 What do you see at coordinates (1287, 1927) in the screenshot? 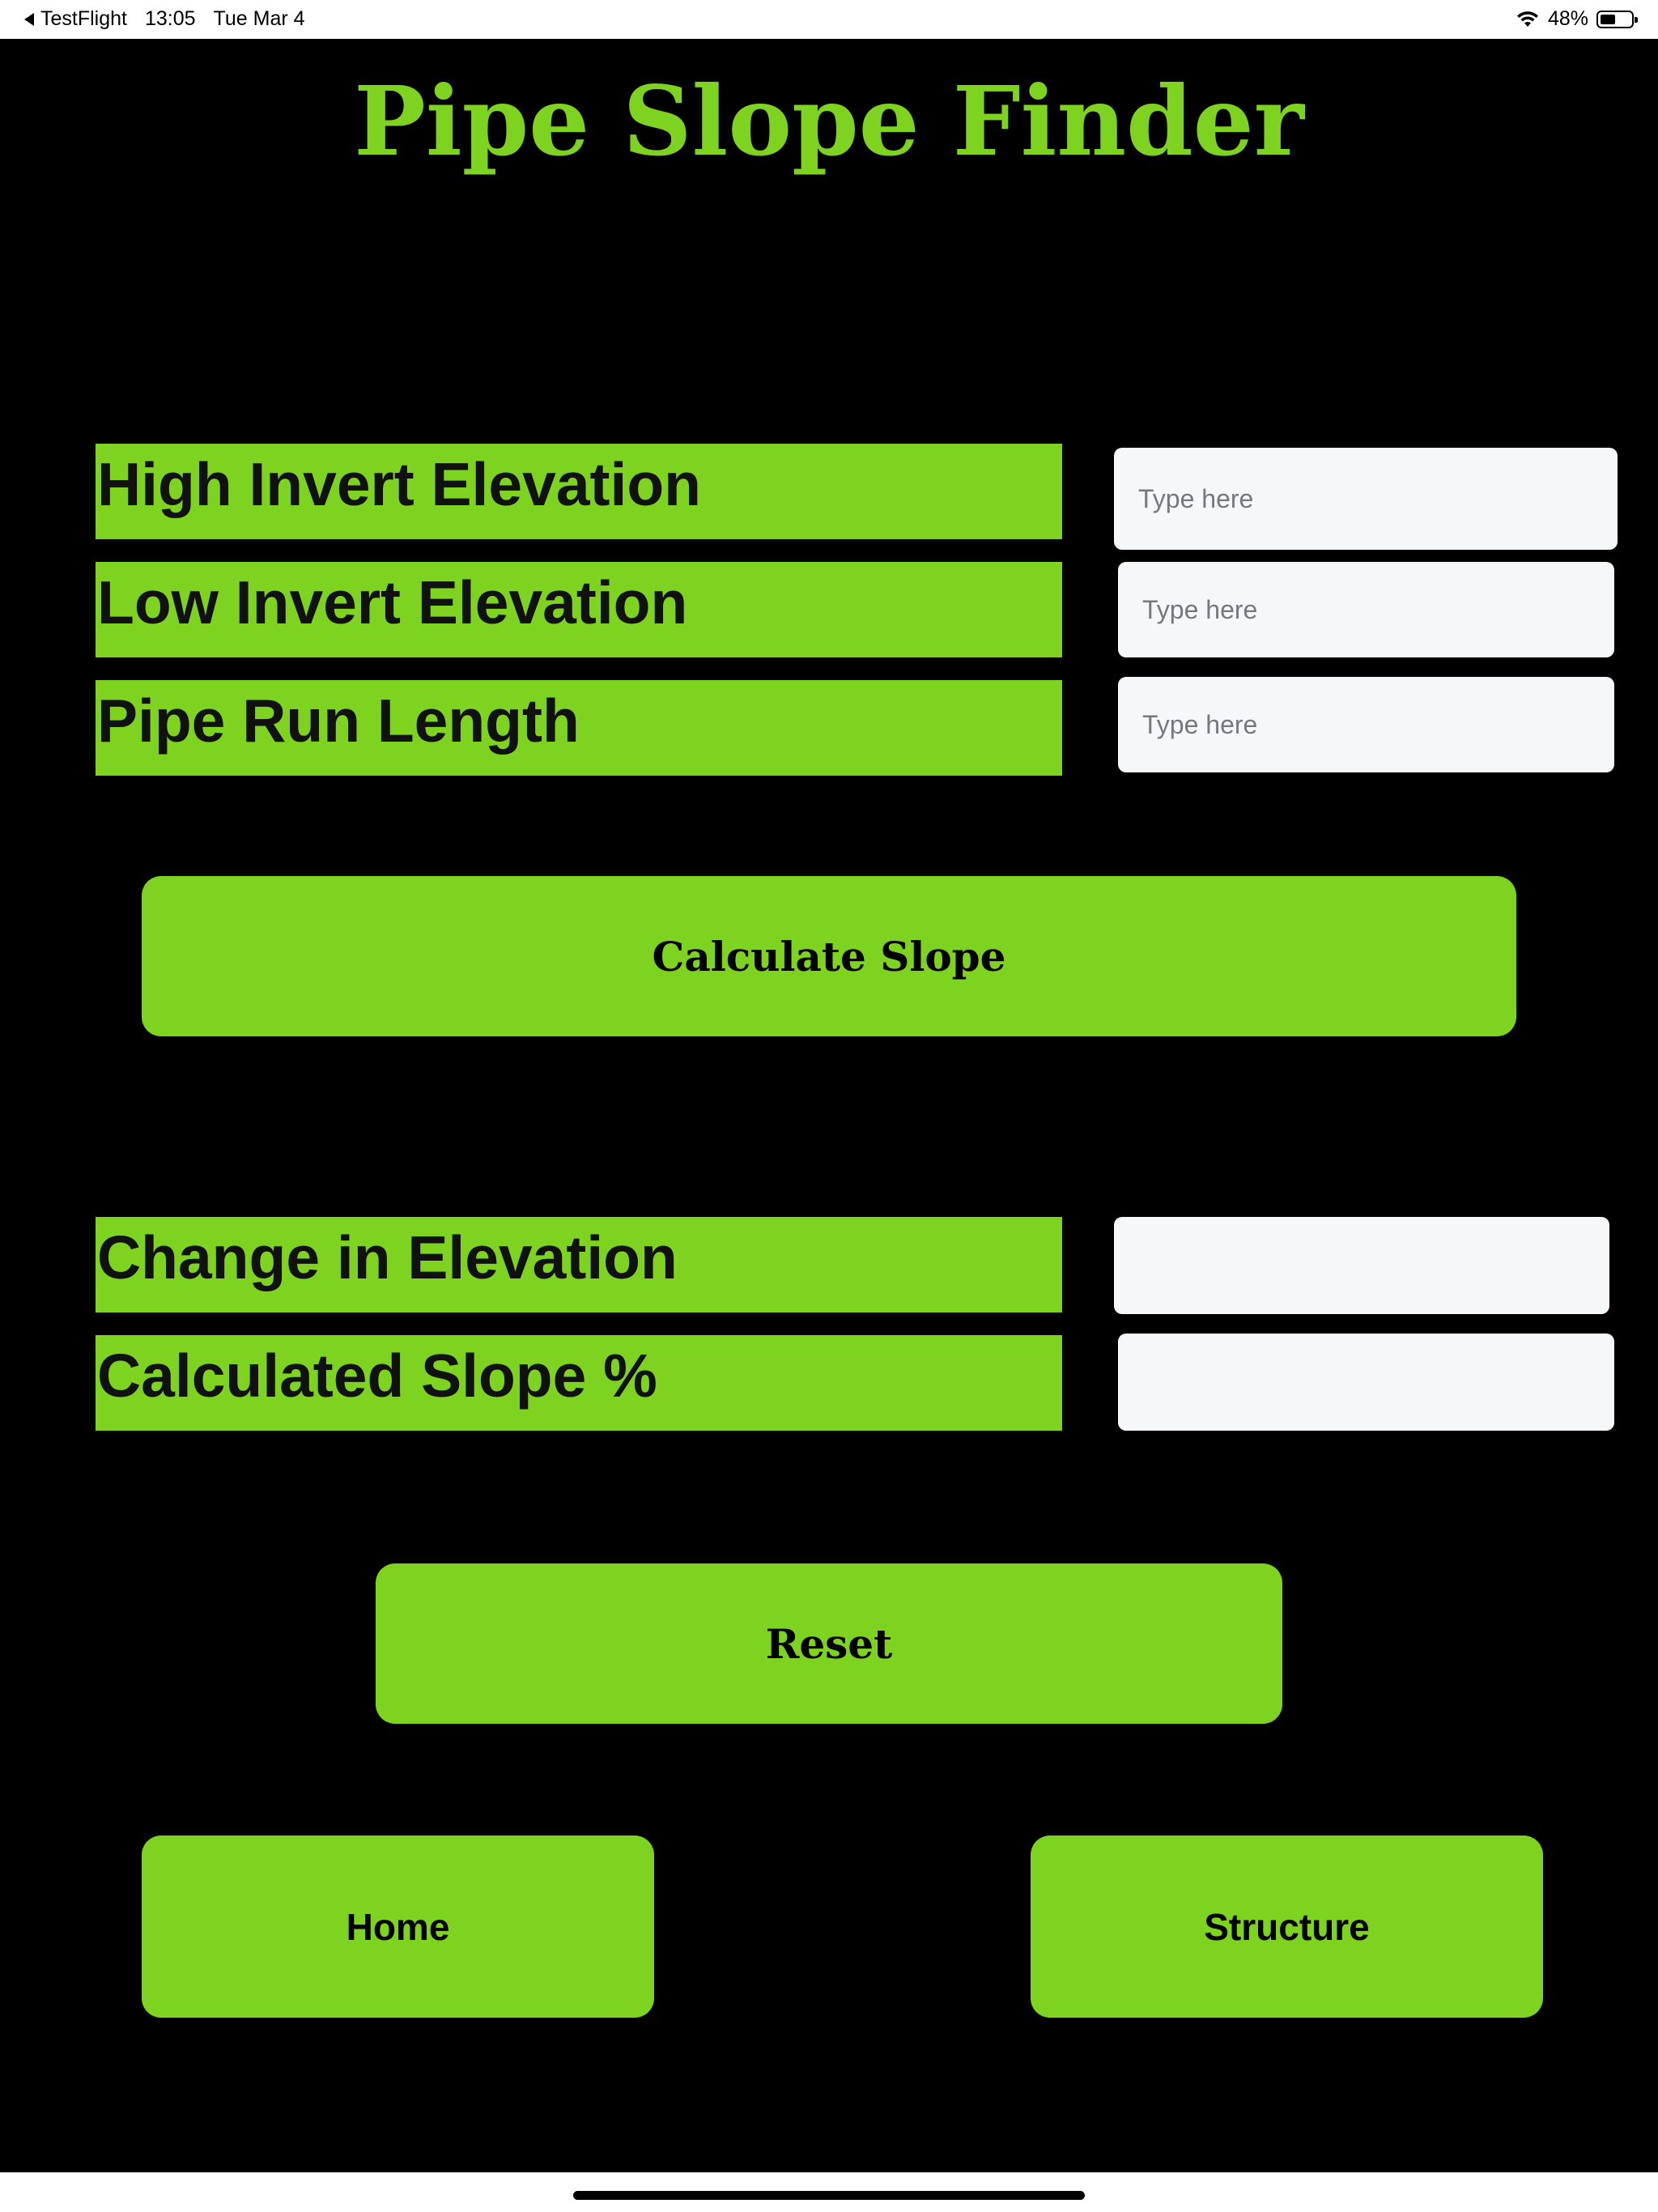
I see `structure-button: Structure` at bounding box center [1287, 1927].